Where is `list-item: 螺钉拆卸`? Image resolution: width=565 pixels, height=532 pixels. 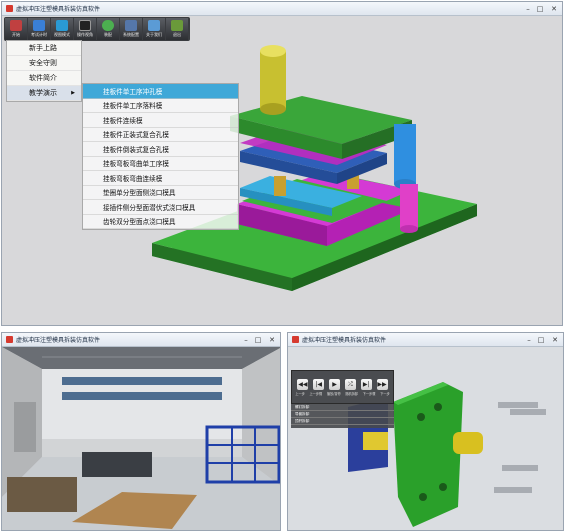 list-item: 螺钉拆卸 is located at coordinates (342, 407).